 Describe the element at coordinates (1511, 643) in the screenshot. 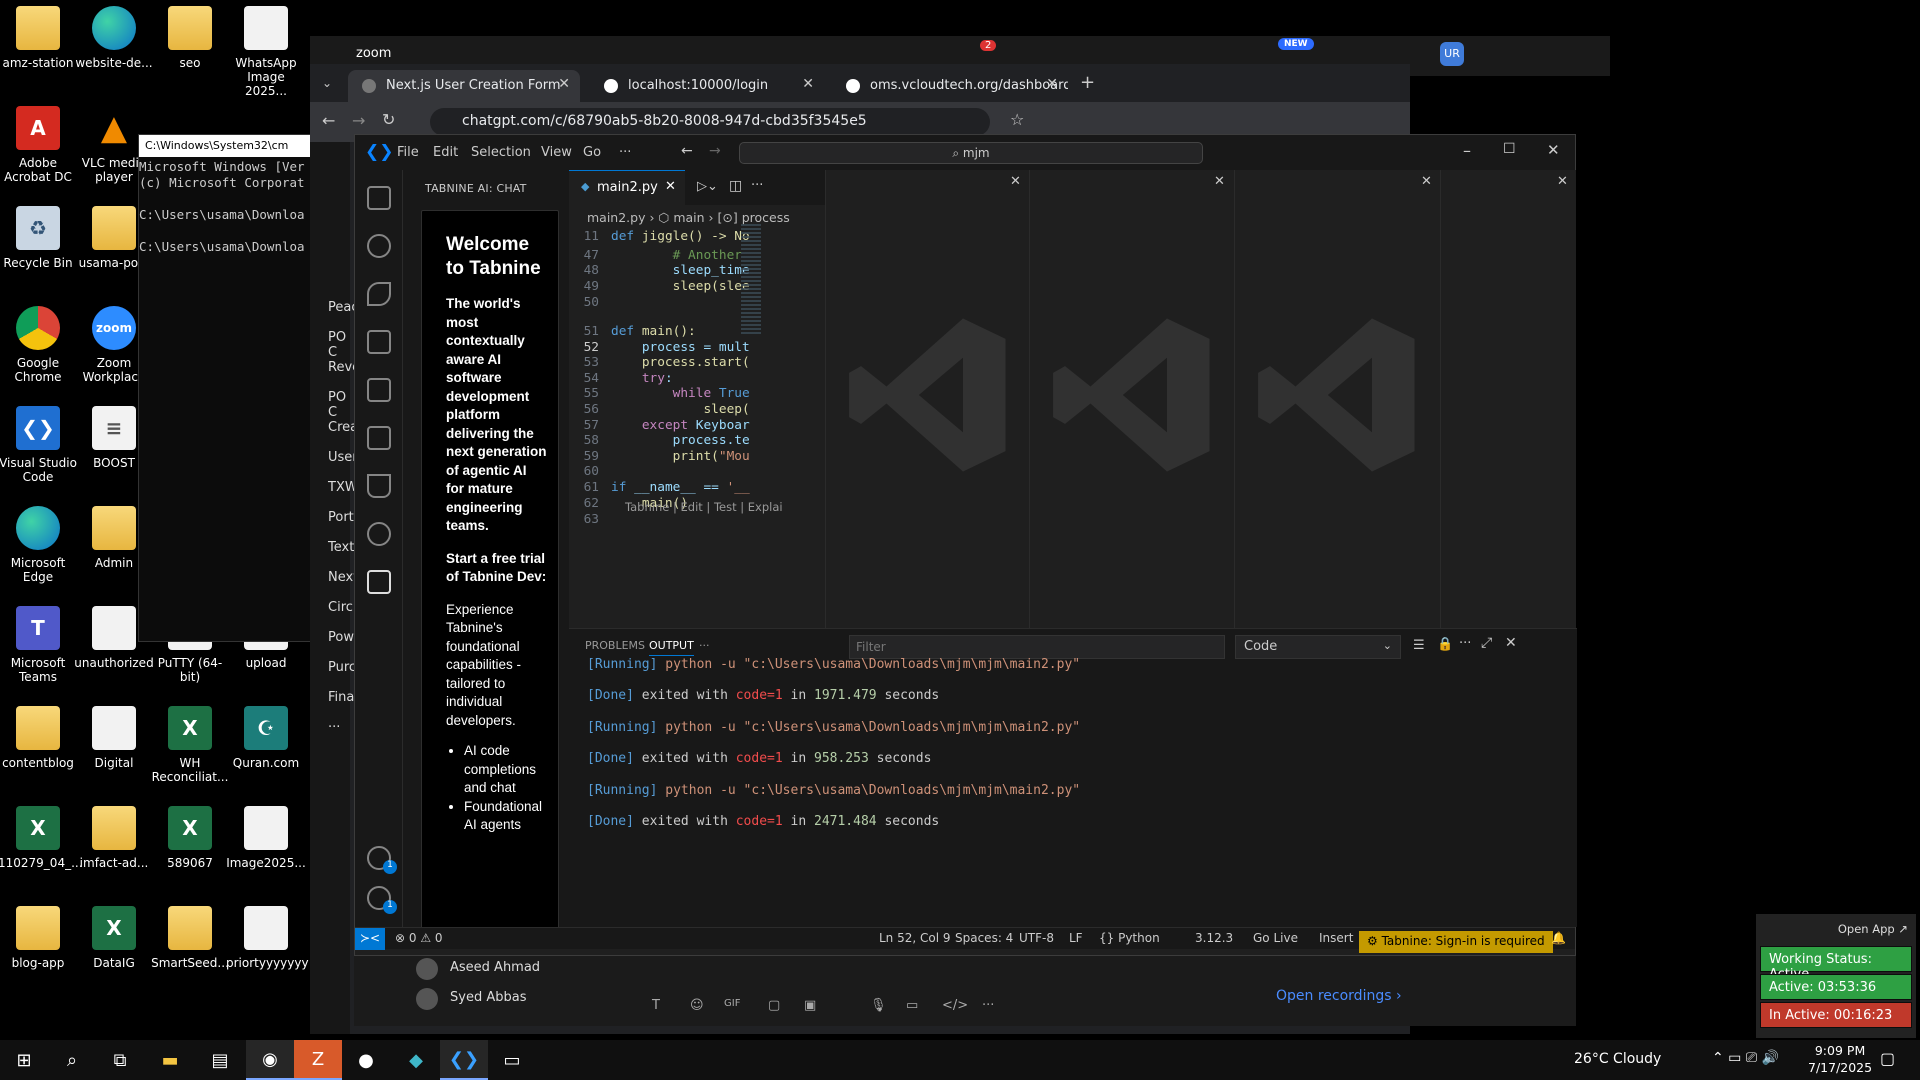

I see `close-panel-icon: ✕` at that location.